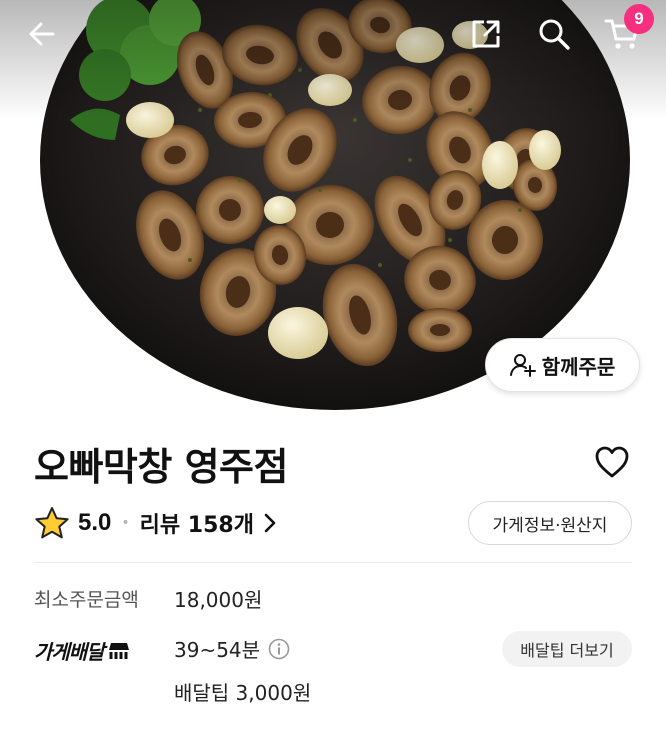 Image resolution: width=666 pixels, height=732 pixels. I want to click on arrow-left-icon, so click(42, 34).